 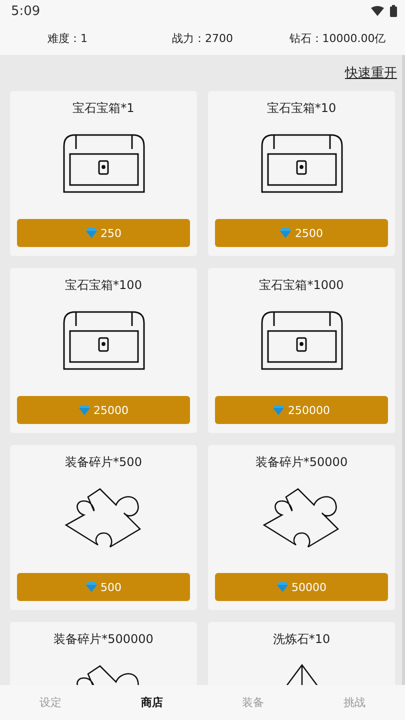 What do you see at coordinates (301, 108) in the screenshot?
I see `item-title: 宝石宝箱*10` at bounding box center [301, 108].